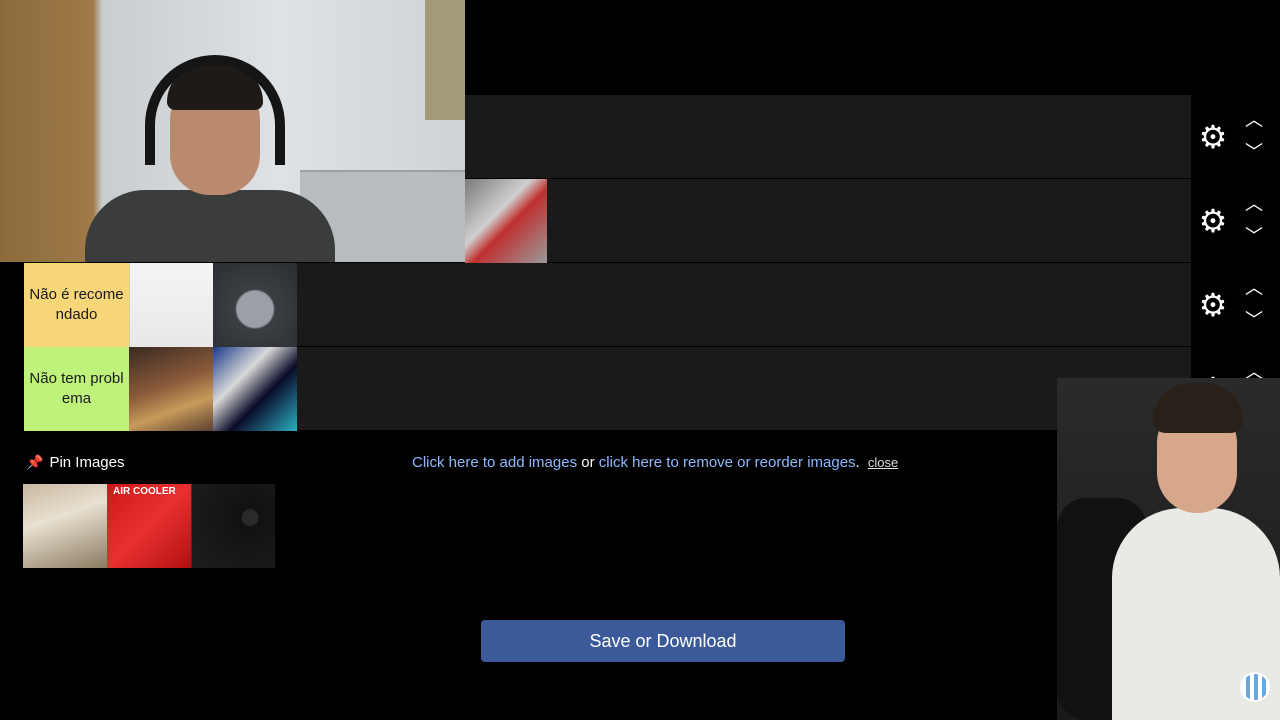  I want to click on tier-label: Não tem problema, so click(76, 389).